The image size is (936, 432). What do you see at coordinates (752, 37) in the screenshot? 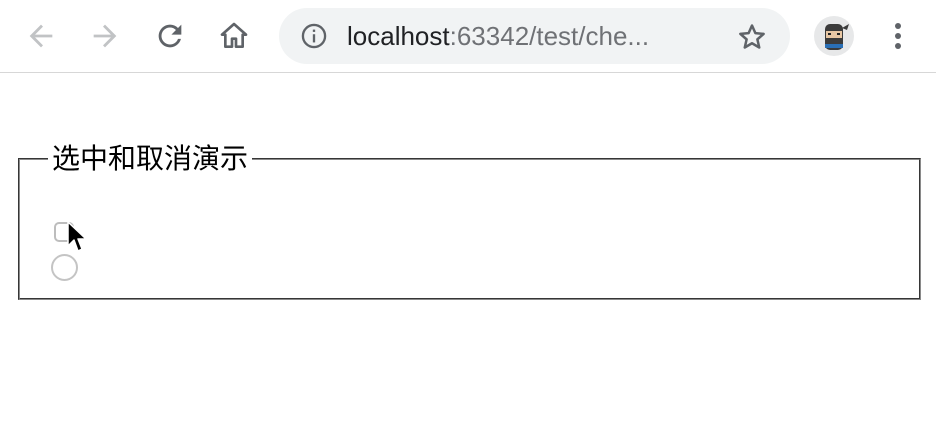
I see `star-icon` at bounding box center [752, 37].